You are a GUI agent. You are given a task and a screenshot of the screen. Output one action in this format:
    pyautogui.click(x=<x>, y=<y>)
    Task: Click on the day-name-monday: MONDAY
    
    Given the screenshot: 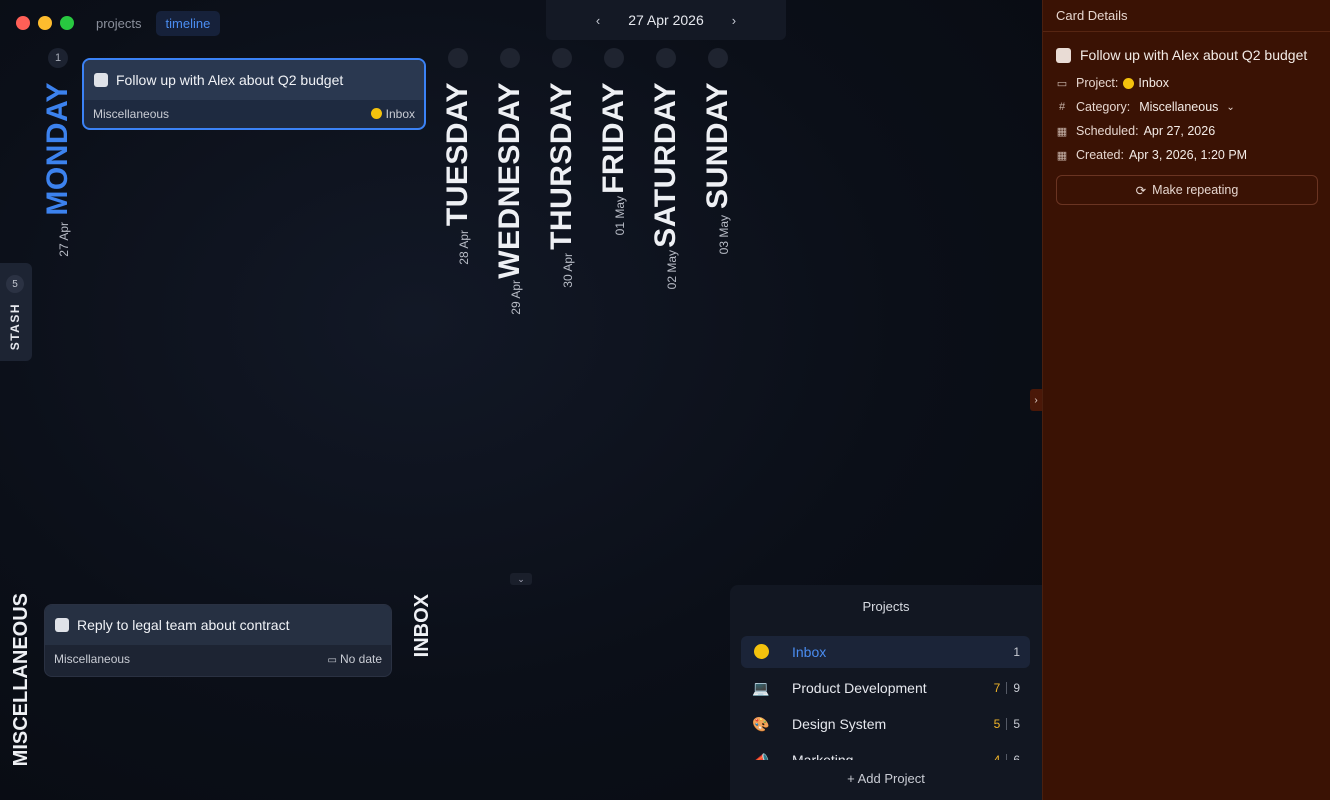 What is the action you would take?
    pyautogui.click(x=57, y=149)
    